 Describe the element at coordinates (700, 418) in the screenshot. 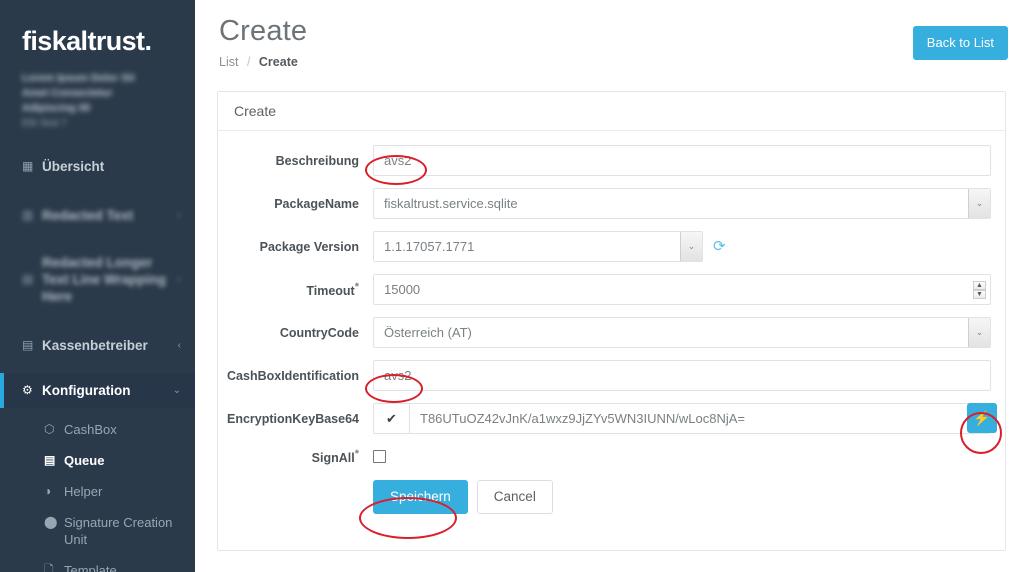

I see `encryption-key-input` at that location.